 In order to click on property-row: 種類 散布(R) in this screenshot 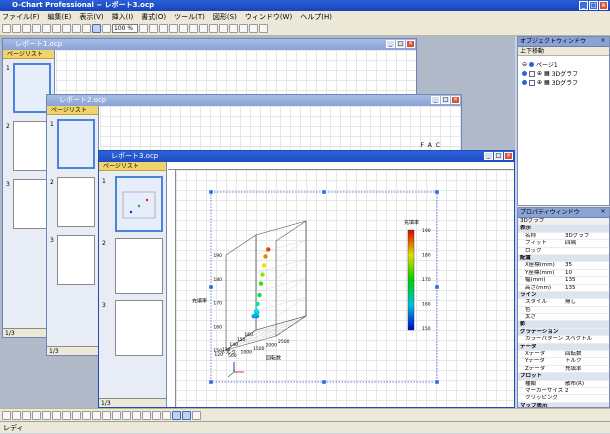, I will do `click(563, 384)`.